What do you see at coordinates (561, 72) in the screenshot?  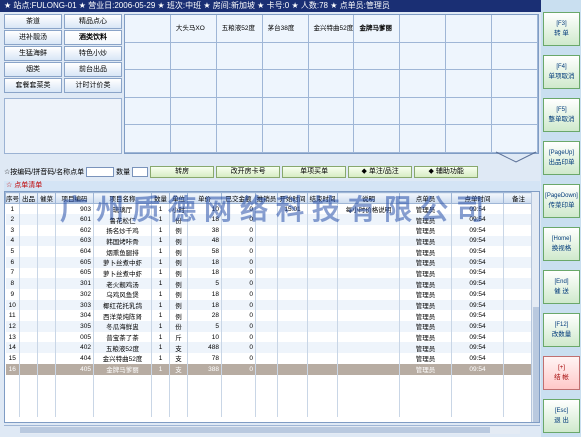 I see `function-key-button: [F4] 单项取消` at bounding box center [561, 72].